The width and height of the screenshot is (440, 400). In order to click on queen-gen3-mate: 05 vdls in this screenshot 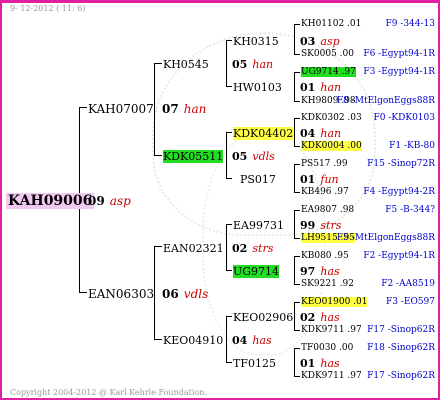, I will do `click(253, 156)`.